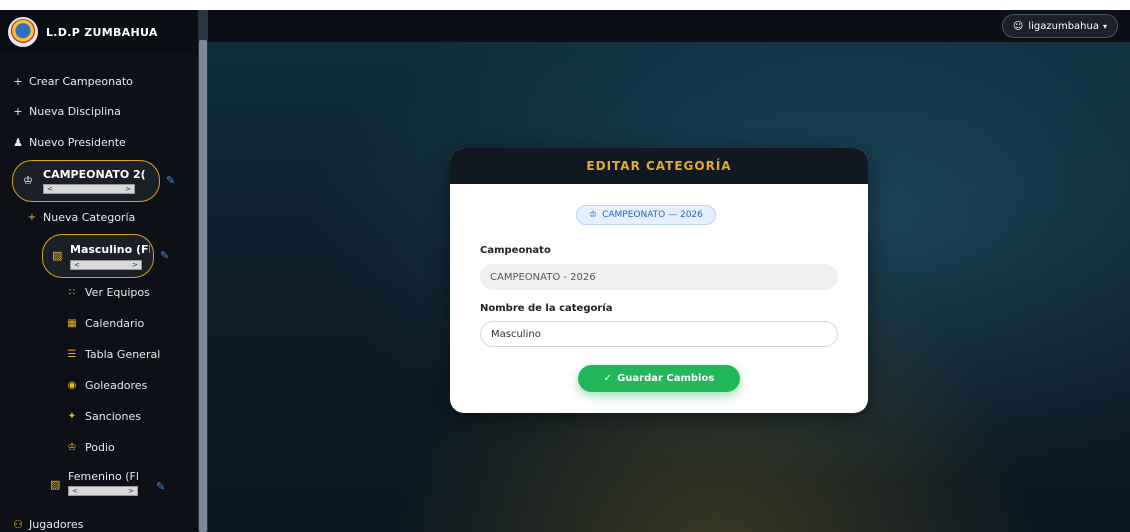  What do you see at coordinates (100, 485) in the screenshot?
I see `category-node-femenino: ▨ Femenino (Fl < >` at bounding box center [100, 485].